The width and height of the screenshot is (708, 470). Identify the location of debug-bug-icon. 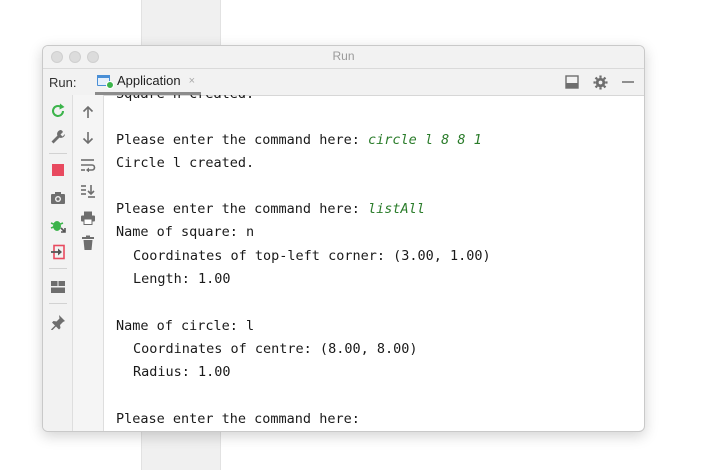
(58, 225).